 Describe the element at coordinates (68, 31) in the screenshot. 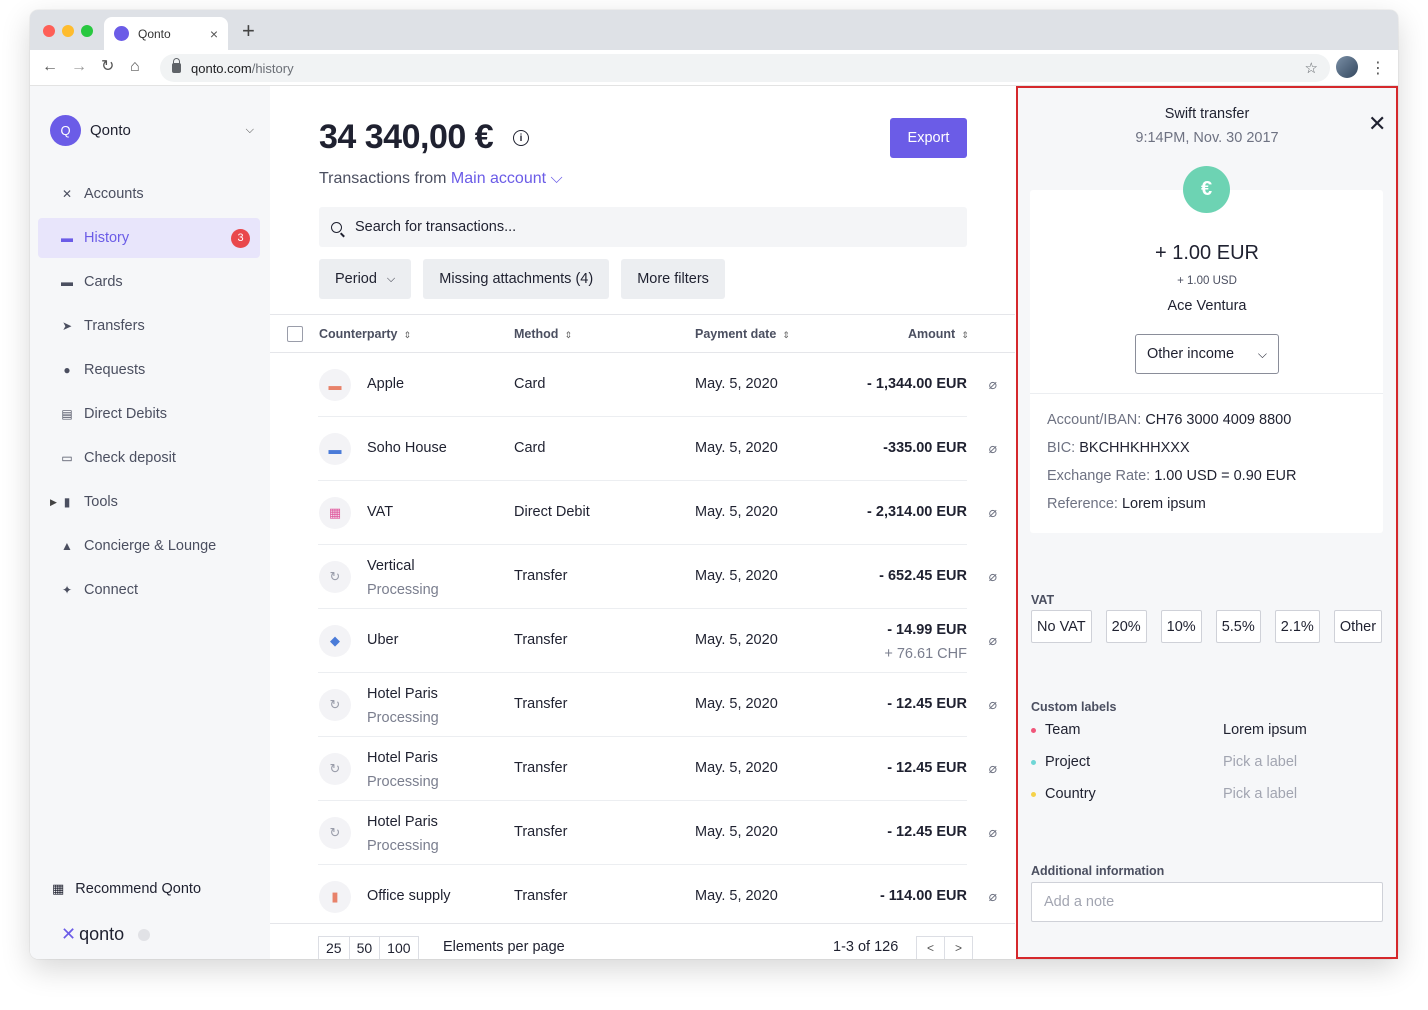

I see `minimize-window-button` at that location.